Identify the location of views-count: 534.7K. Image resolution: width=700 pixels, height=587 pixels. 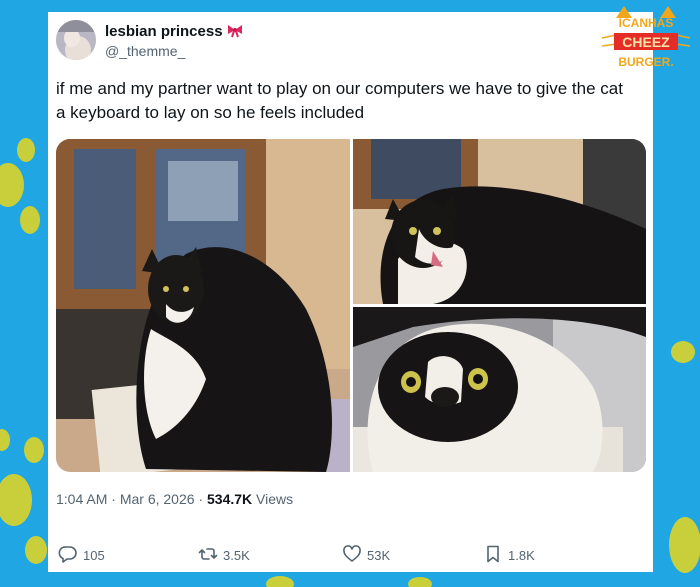
(230, 499).